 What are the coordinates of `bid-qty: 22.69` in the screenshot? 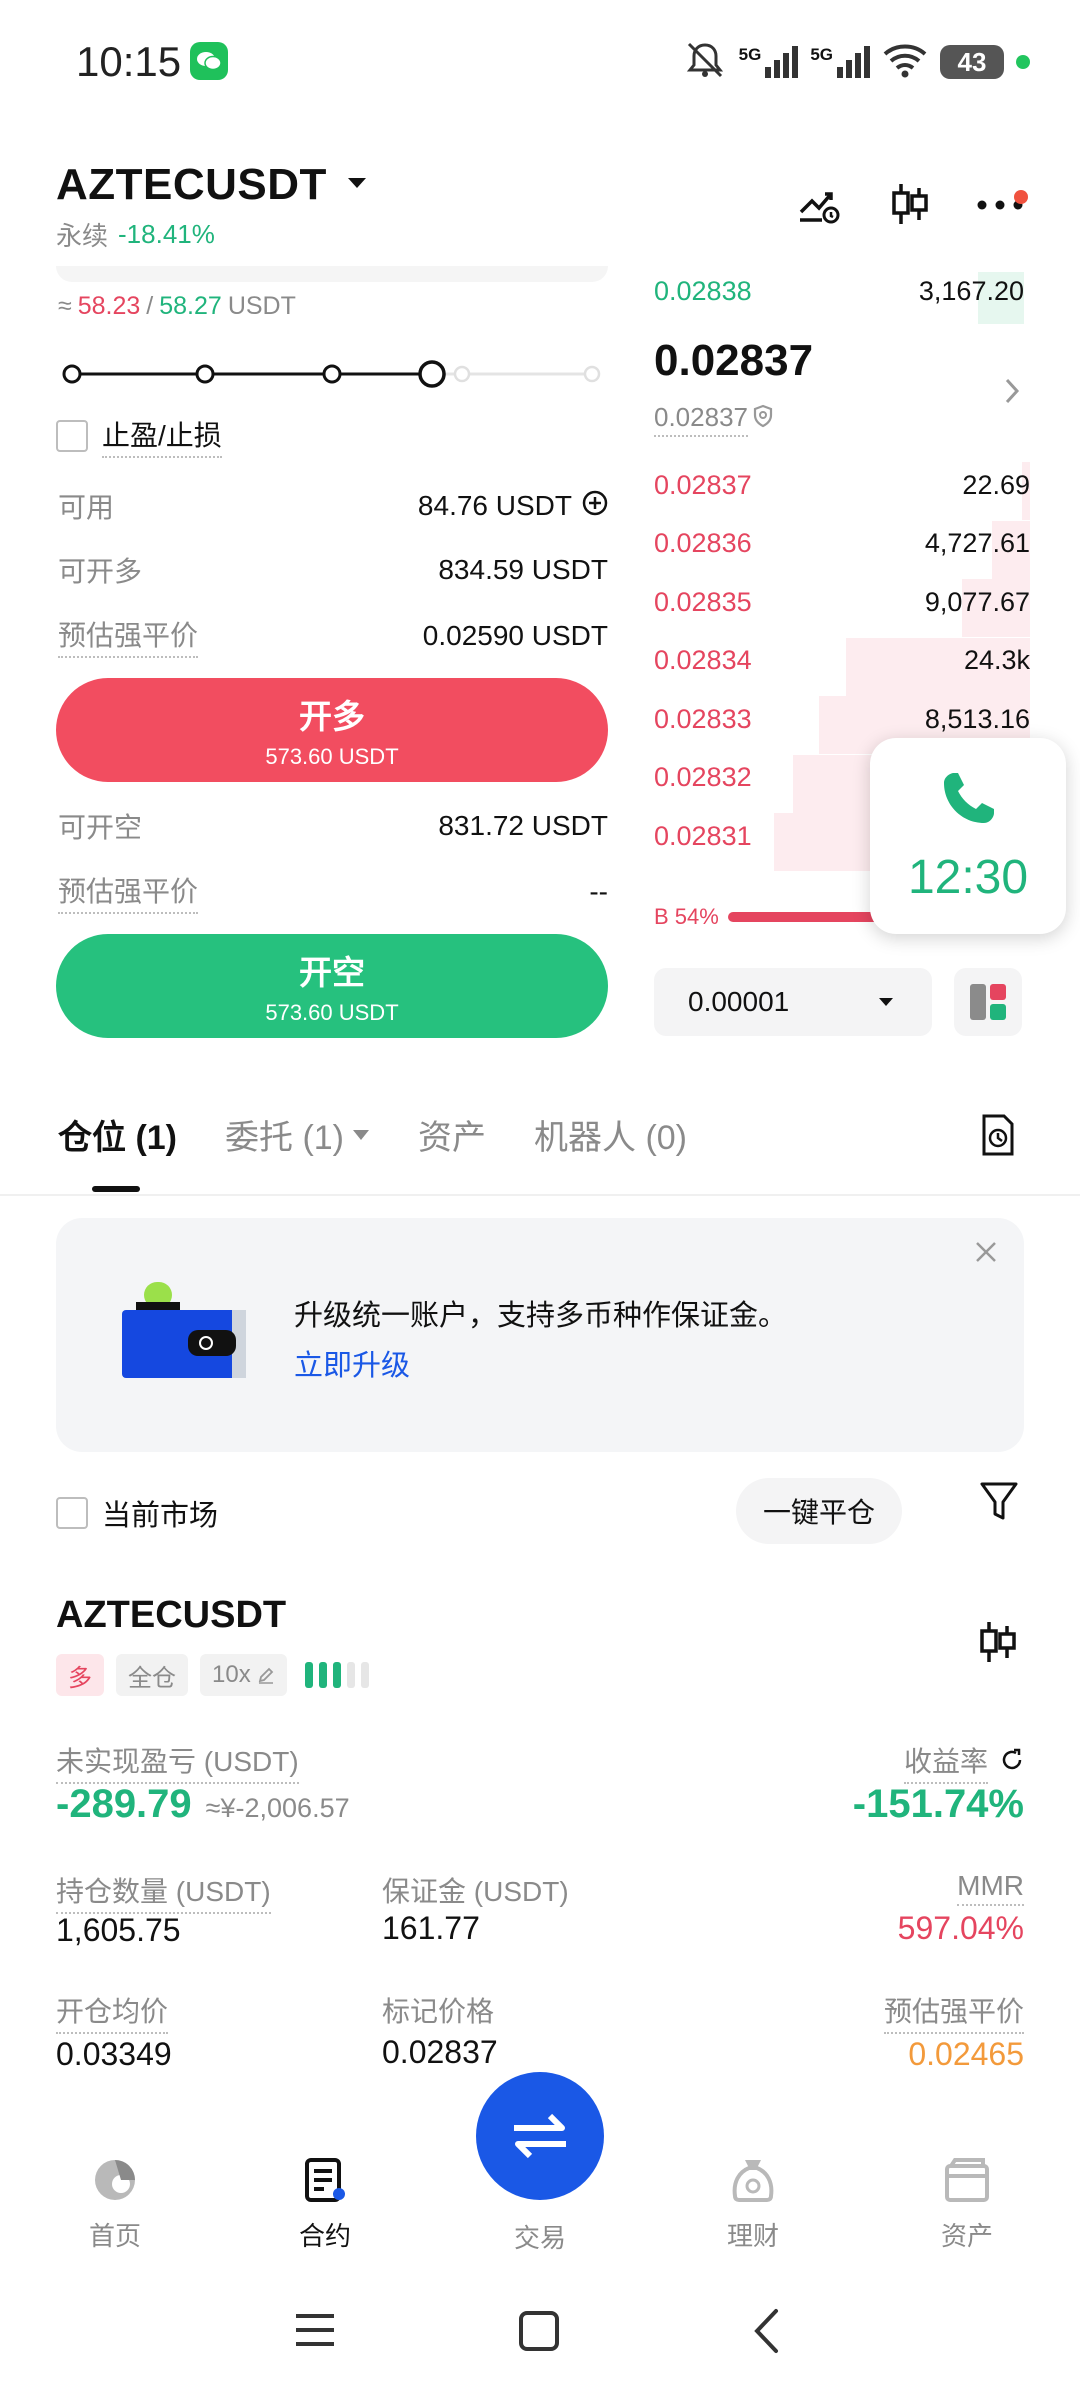 It's located at (996, 484).